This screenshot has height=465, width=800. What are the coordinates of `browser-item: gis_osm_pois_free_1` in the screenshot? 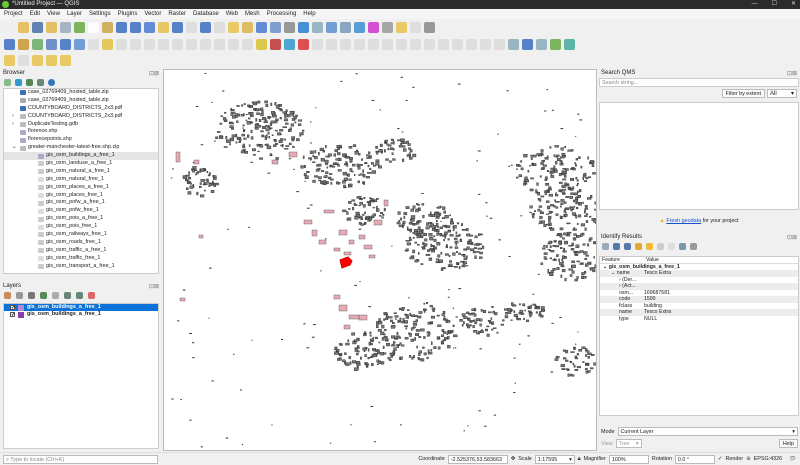 It's located at (81, 227).